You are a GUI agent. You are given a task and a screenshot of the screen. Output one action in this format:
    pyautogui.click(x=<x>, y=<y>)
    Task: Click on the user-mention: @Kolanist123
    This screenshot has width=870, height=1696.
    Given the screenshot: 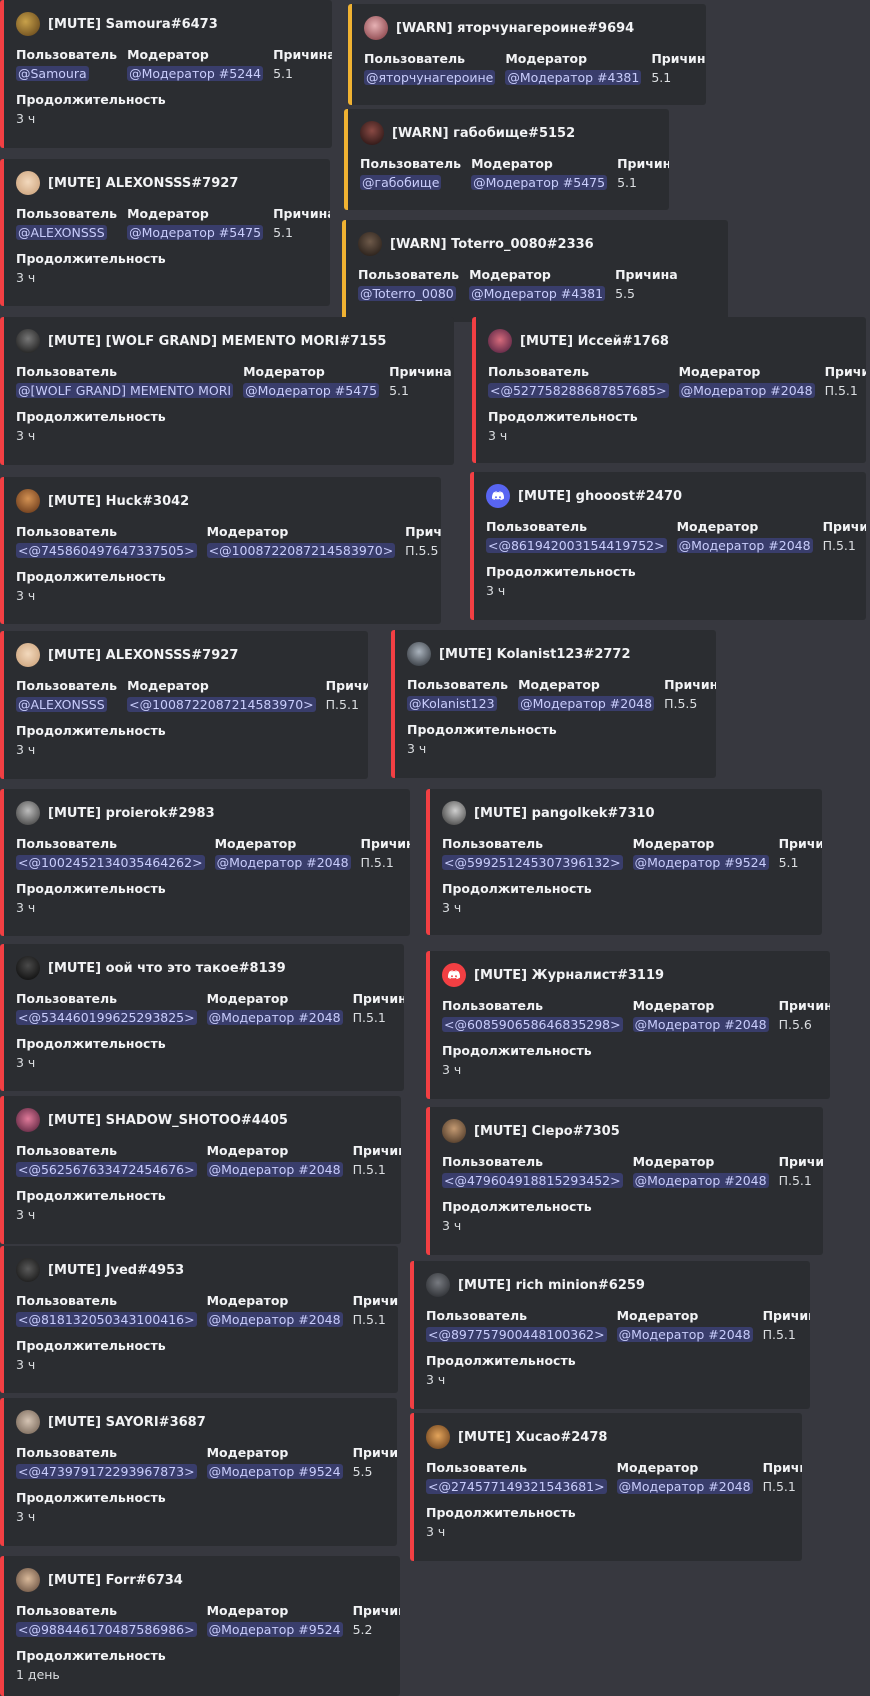 What is the action you would take?
    pyautogui.click(x=452, y=703)
    